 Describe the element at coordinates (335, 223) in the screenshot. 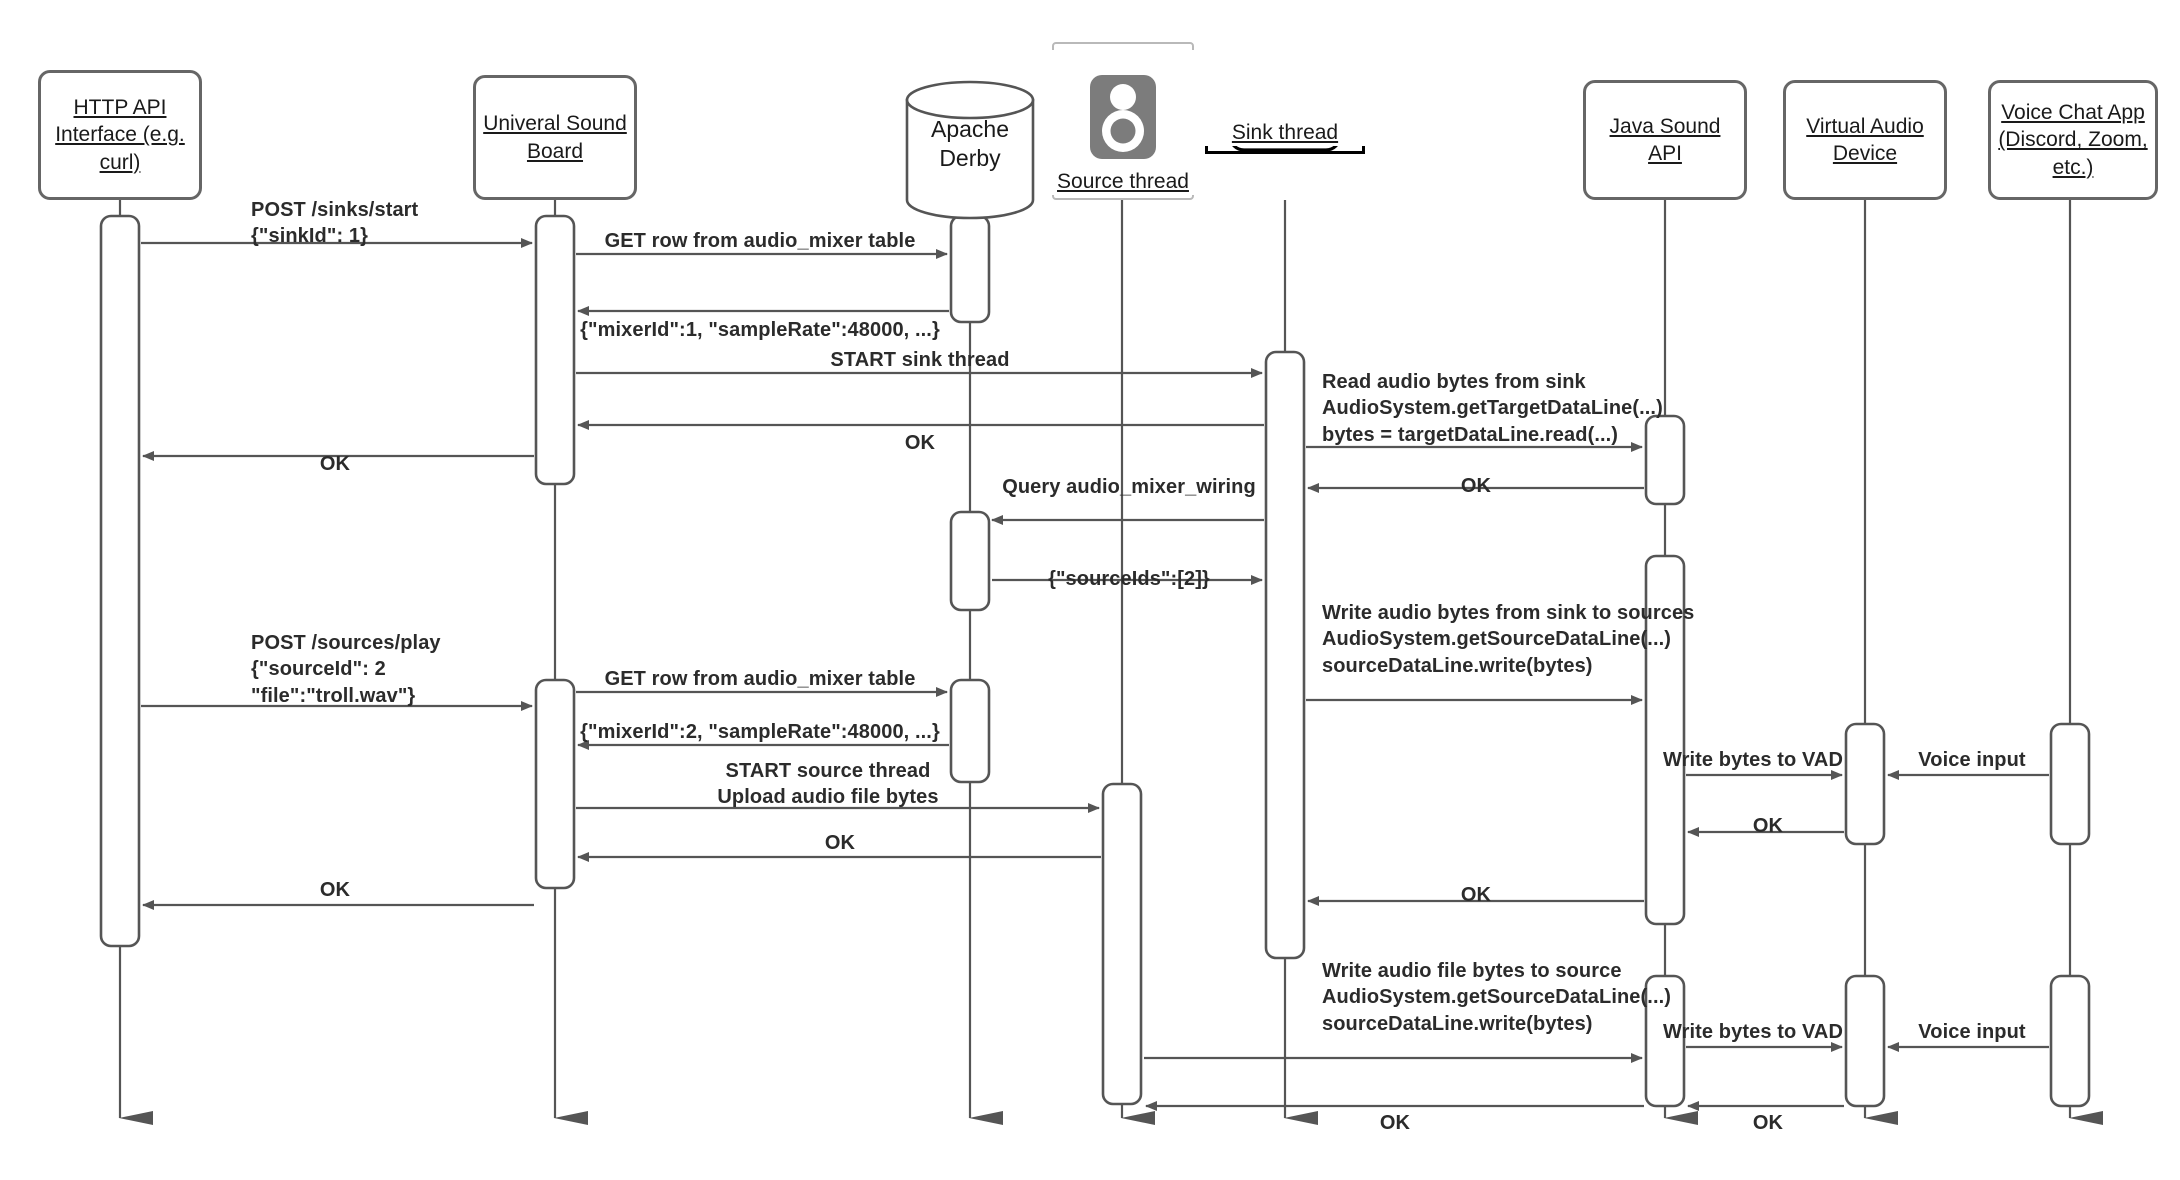

I see `message-label-m1: POST /sinks/start {"sinkId": 1}` at that location.